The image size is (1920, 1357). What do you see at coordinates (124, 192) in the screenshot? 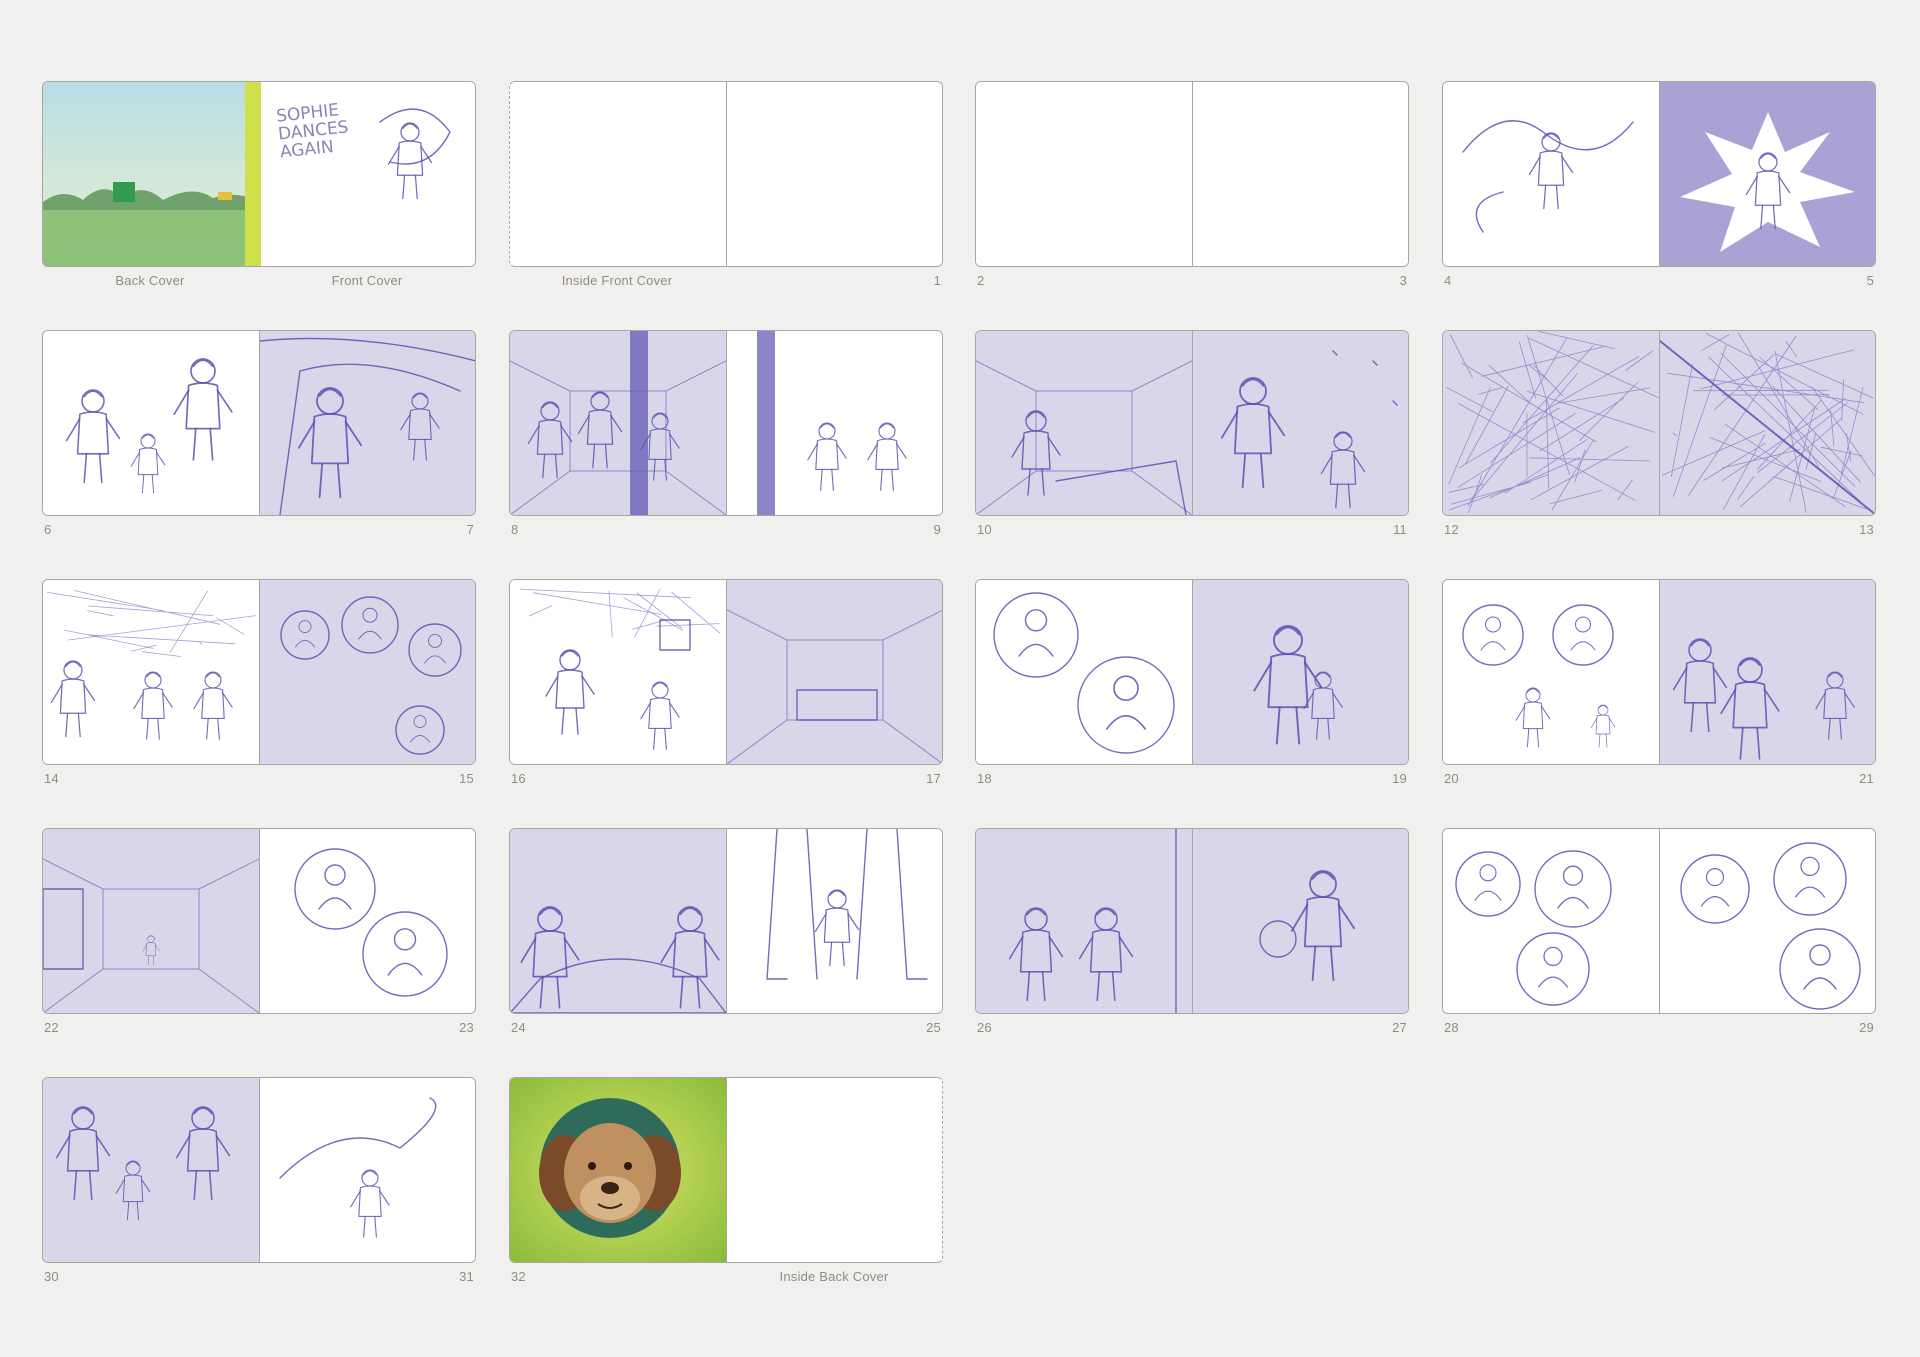
I see `green-house` at bounding box center [124, 192].